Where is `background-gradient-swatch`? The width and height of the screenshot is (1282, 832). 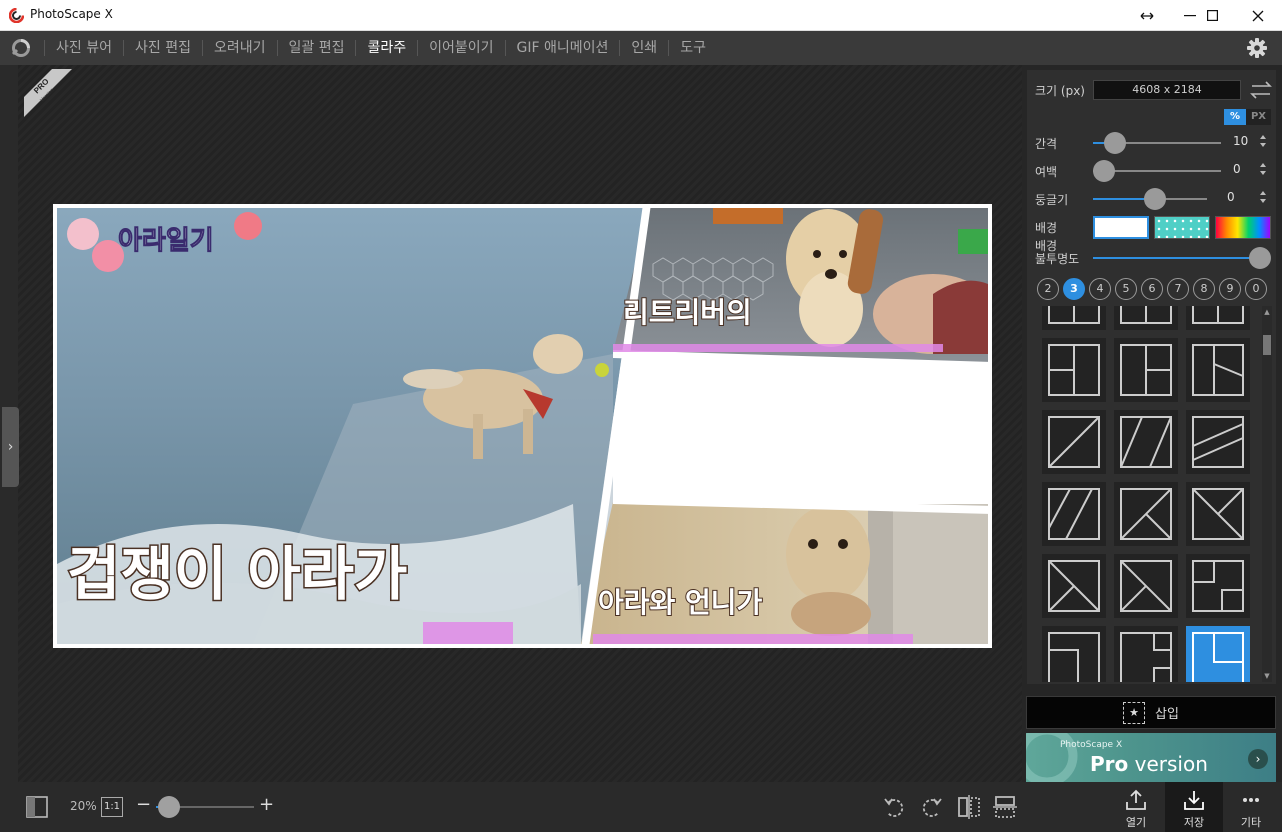
background-gradient-swatch is located at coordinates (1243, 227).